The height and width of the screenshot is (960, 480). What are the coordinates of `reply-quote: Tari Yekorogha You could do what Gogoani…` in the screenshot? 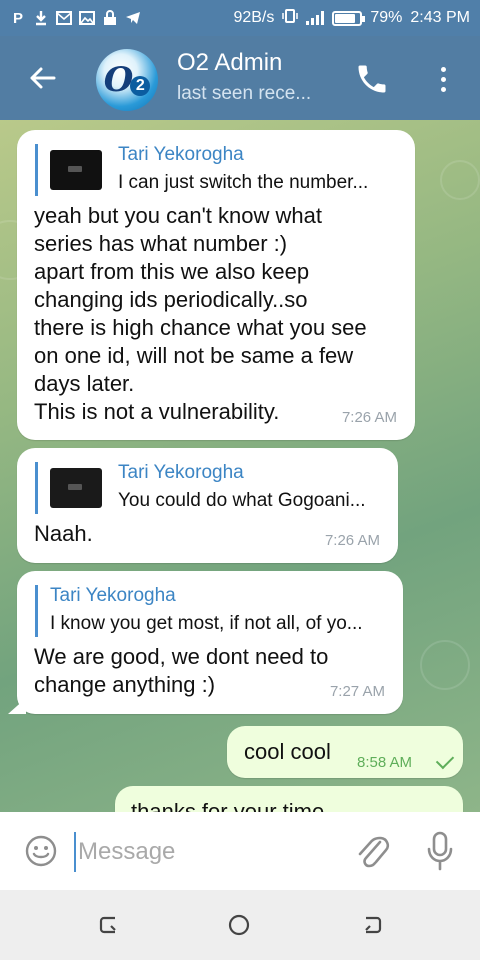 It's located at (207, 488).